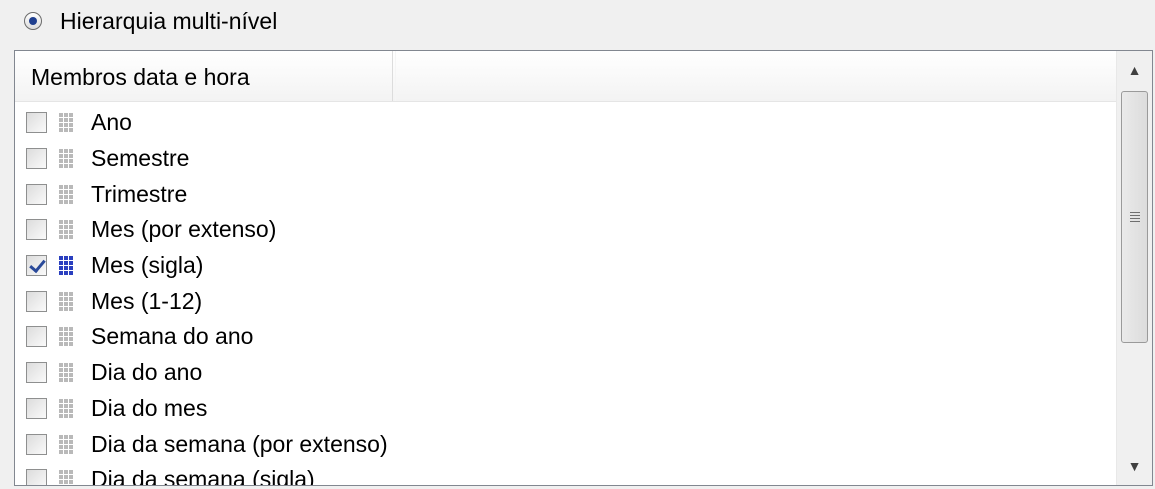 The width and height of the screenshot is (1155, 489). I want to click on scroll-thumb, so click(1134, 217).